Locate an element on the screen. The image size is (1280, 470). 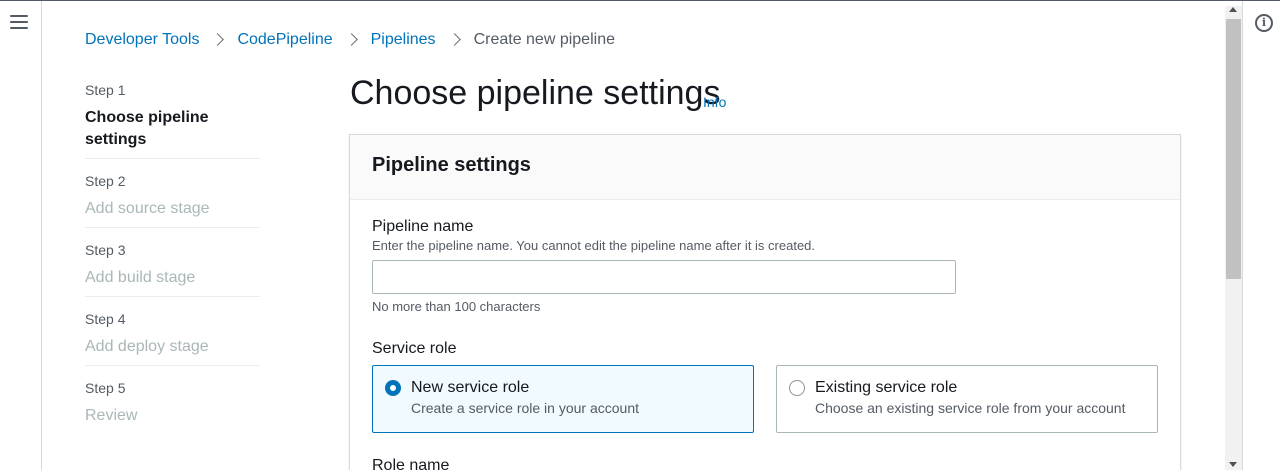
tools-rail is located at coordinates (1261, 235).